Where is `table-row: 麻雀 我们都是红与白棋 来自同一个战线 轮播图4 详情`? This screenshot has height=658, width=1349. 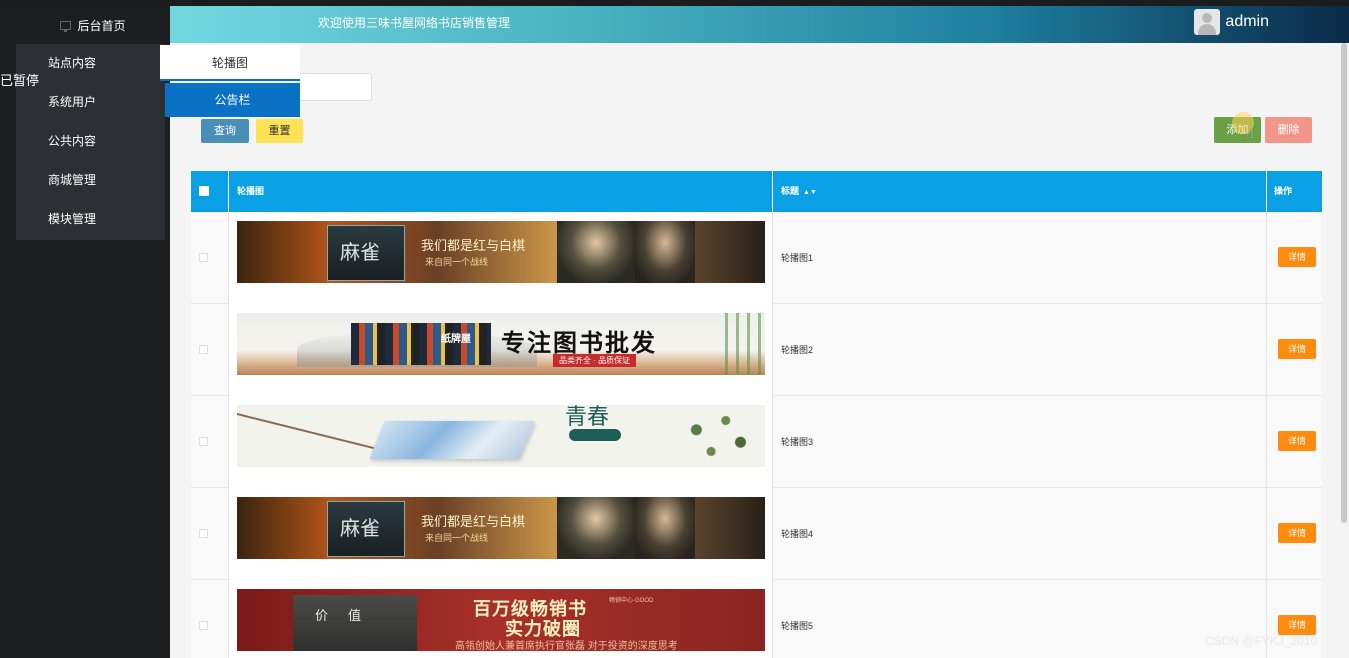 table-row: 麻雀 我们都是红与白棋 来自同一个战线 轮播图4 详情 is located at coordinates (756, 534).